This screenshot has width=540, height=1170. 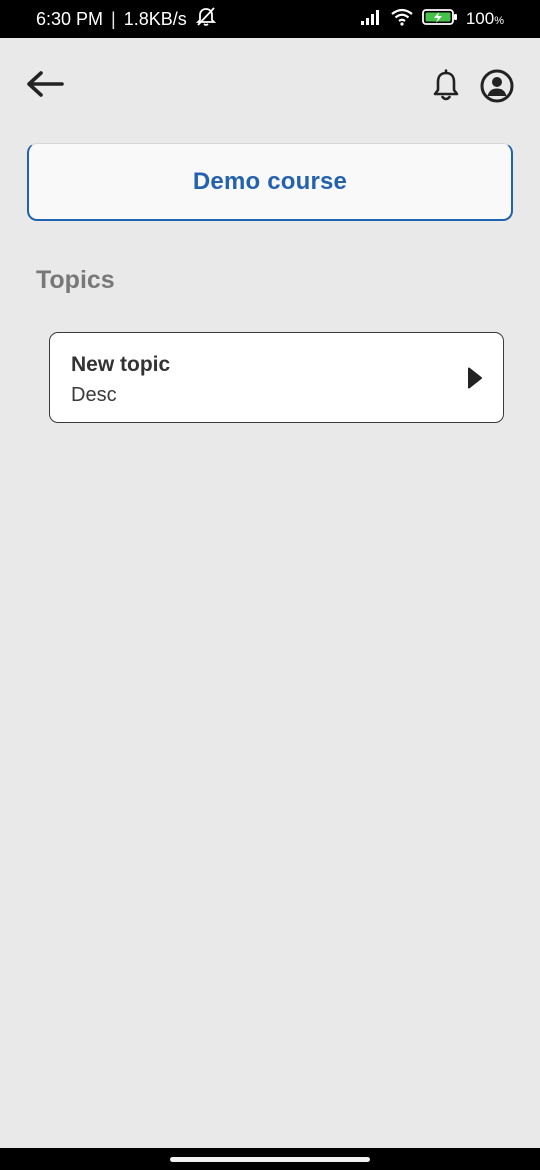 I want to click on status-time: 6:30 PM, so click(x=70, y=18).